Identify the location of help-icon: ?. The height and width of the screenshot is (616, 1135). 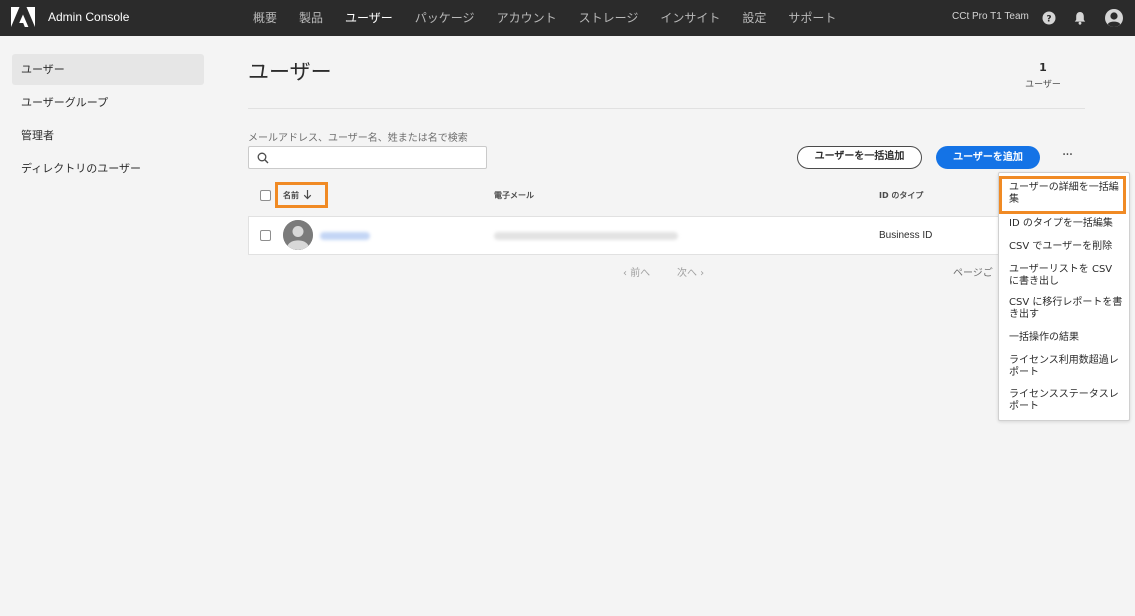
(1049, 18).